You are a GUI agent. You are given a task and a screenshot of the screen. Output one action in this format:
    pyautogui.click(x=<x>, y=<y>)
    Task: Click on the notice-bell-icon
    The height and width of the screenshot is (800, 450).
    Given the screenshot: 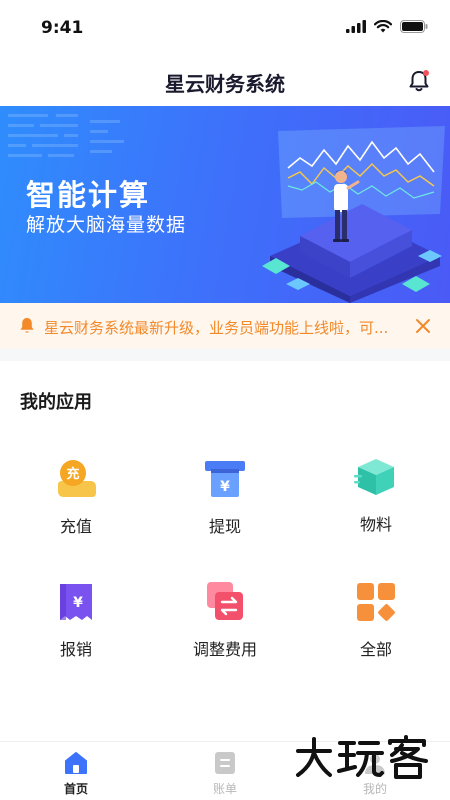 What is the action you would take?
    pyautogui.click(x=27, y=325)
    